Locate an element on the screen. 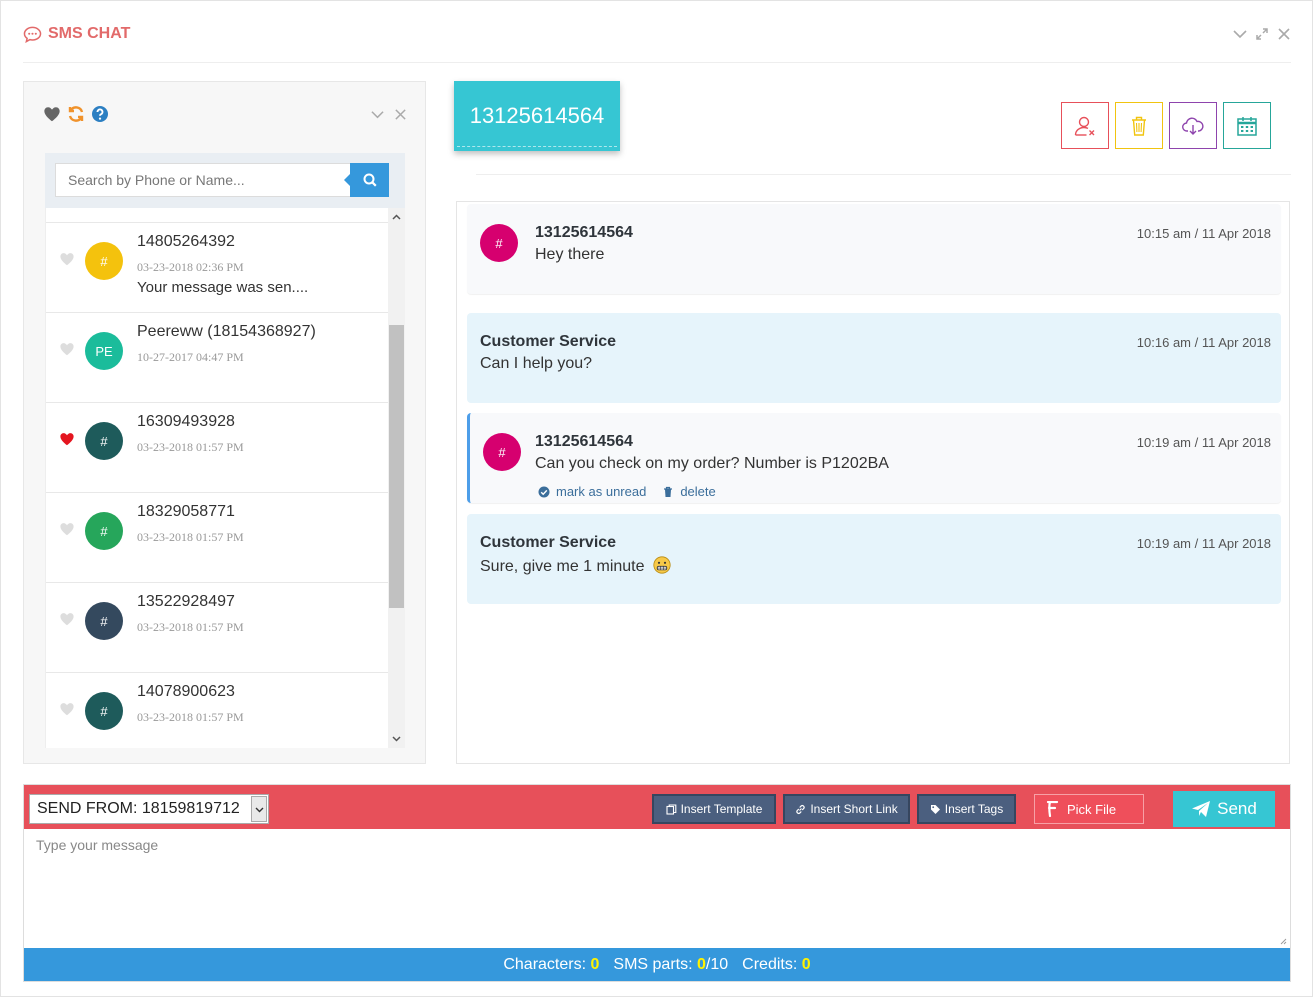  send-from-value: SEND FROM: 18159819712 is located at coordinates (138, 808).